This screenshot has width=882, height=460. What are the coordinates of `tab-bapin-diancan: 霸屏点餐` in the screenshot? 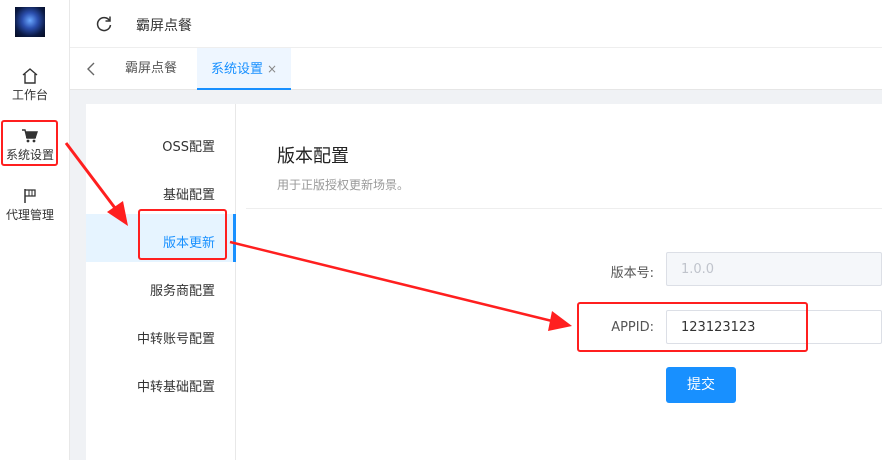 It's located at (151, 69).